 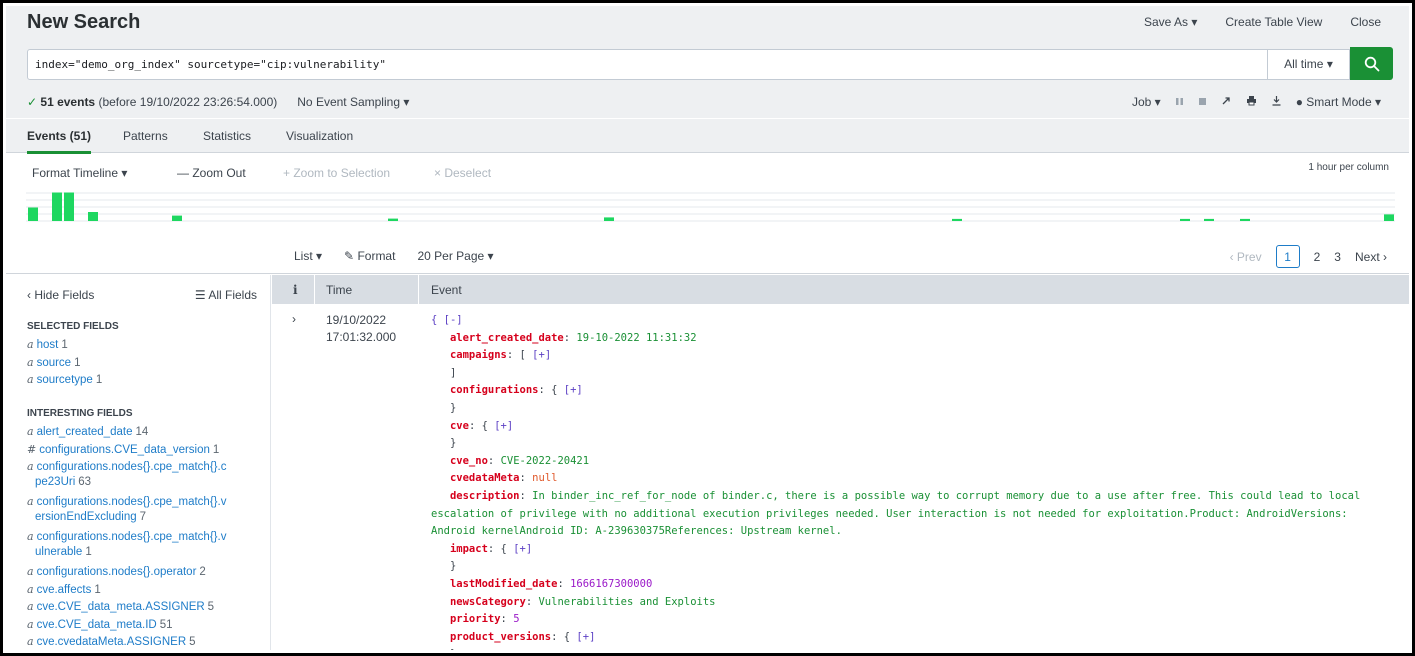 I want to click on json-value: CVE-2022-20421, so click(x=545, y=461).